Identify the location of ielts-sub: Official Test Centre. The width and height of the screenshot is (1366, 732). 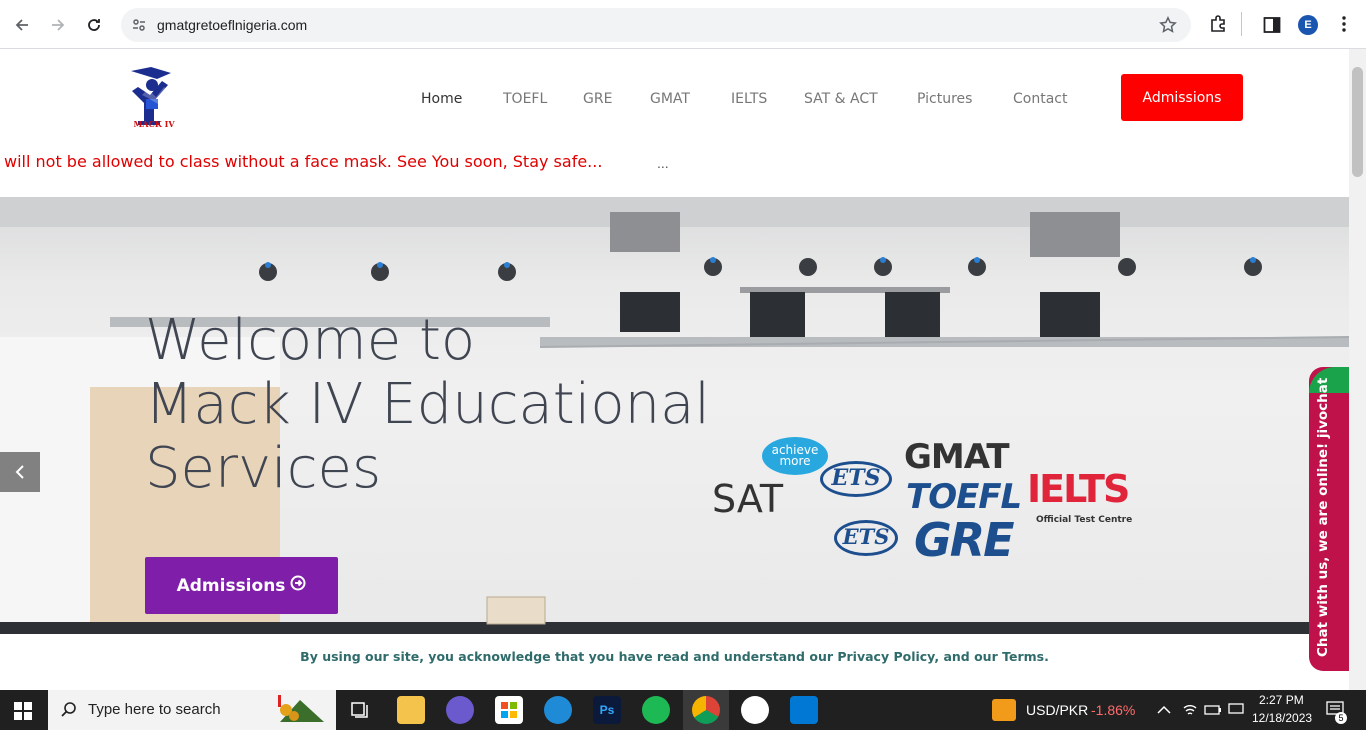
(1084, 520).